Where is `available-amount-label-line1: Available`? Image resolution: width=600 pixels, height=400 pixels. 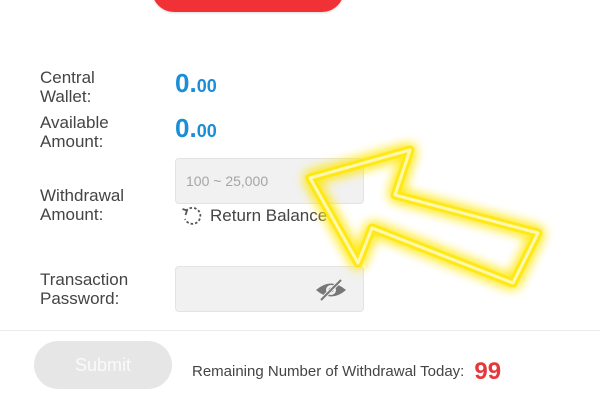
available-amount-label-line1: Available is located at coordinates (74, 122).